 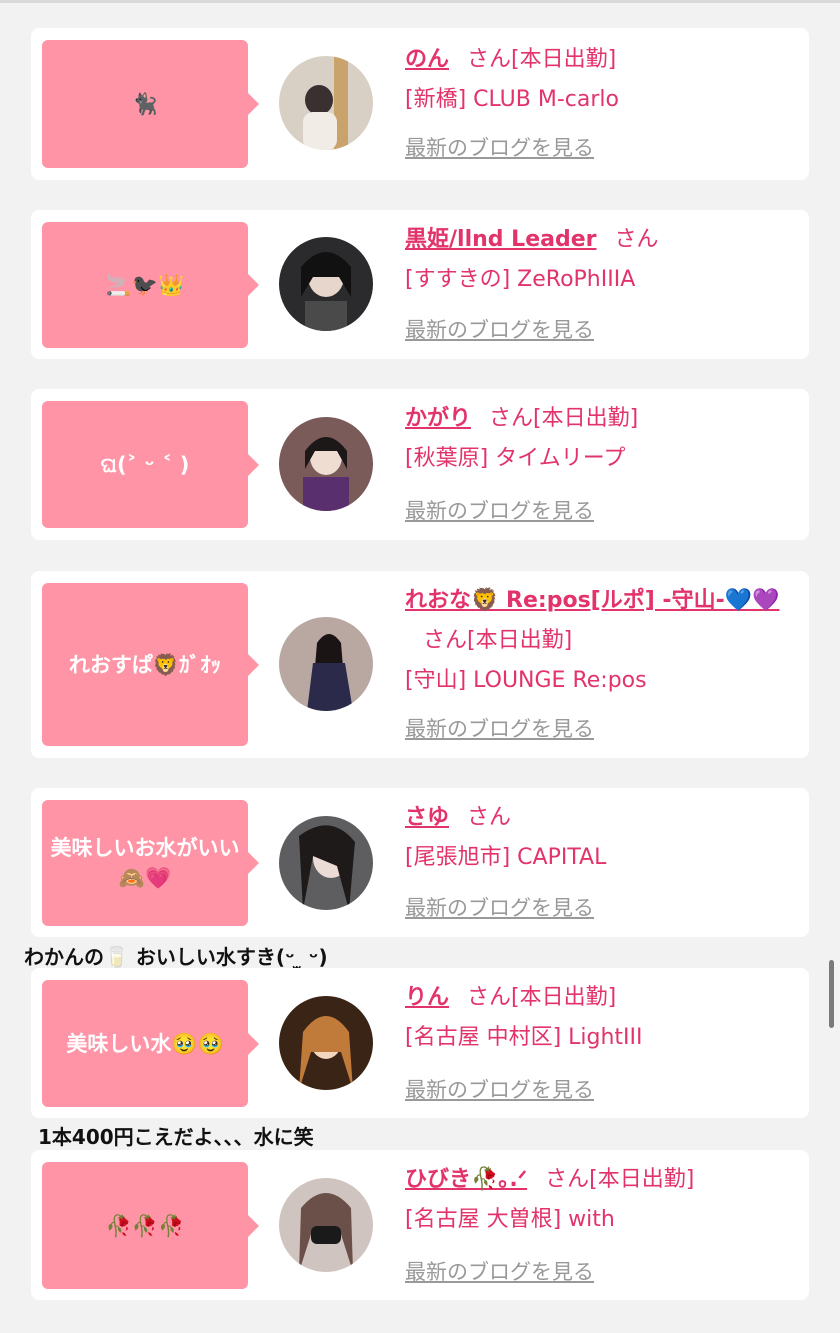 I want to click on cast-name-link: さゆ, so click(x=427, y=817).